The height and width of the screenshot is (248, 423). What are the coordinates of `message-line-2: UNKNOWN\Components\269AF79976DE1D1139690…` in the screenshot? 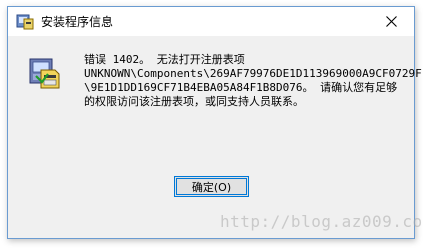 It's located at (253, 73).